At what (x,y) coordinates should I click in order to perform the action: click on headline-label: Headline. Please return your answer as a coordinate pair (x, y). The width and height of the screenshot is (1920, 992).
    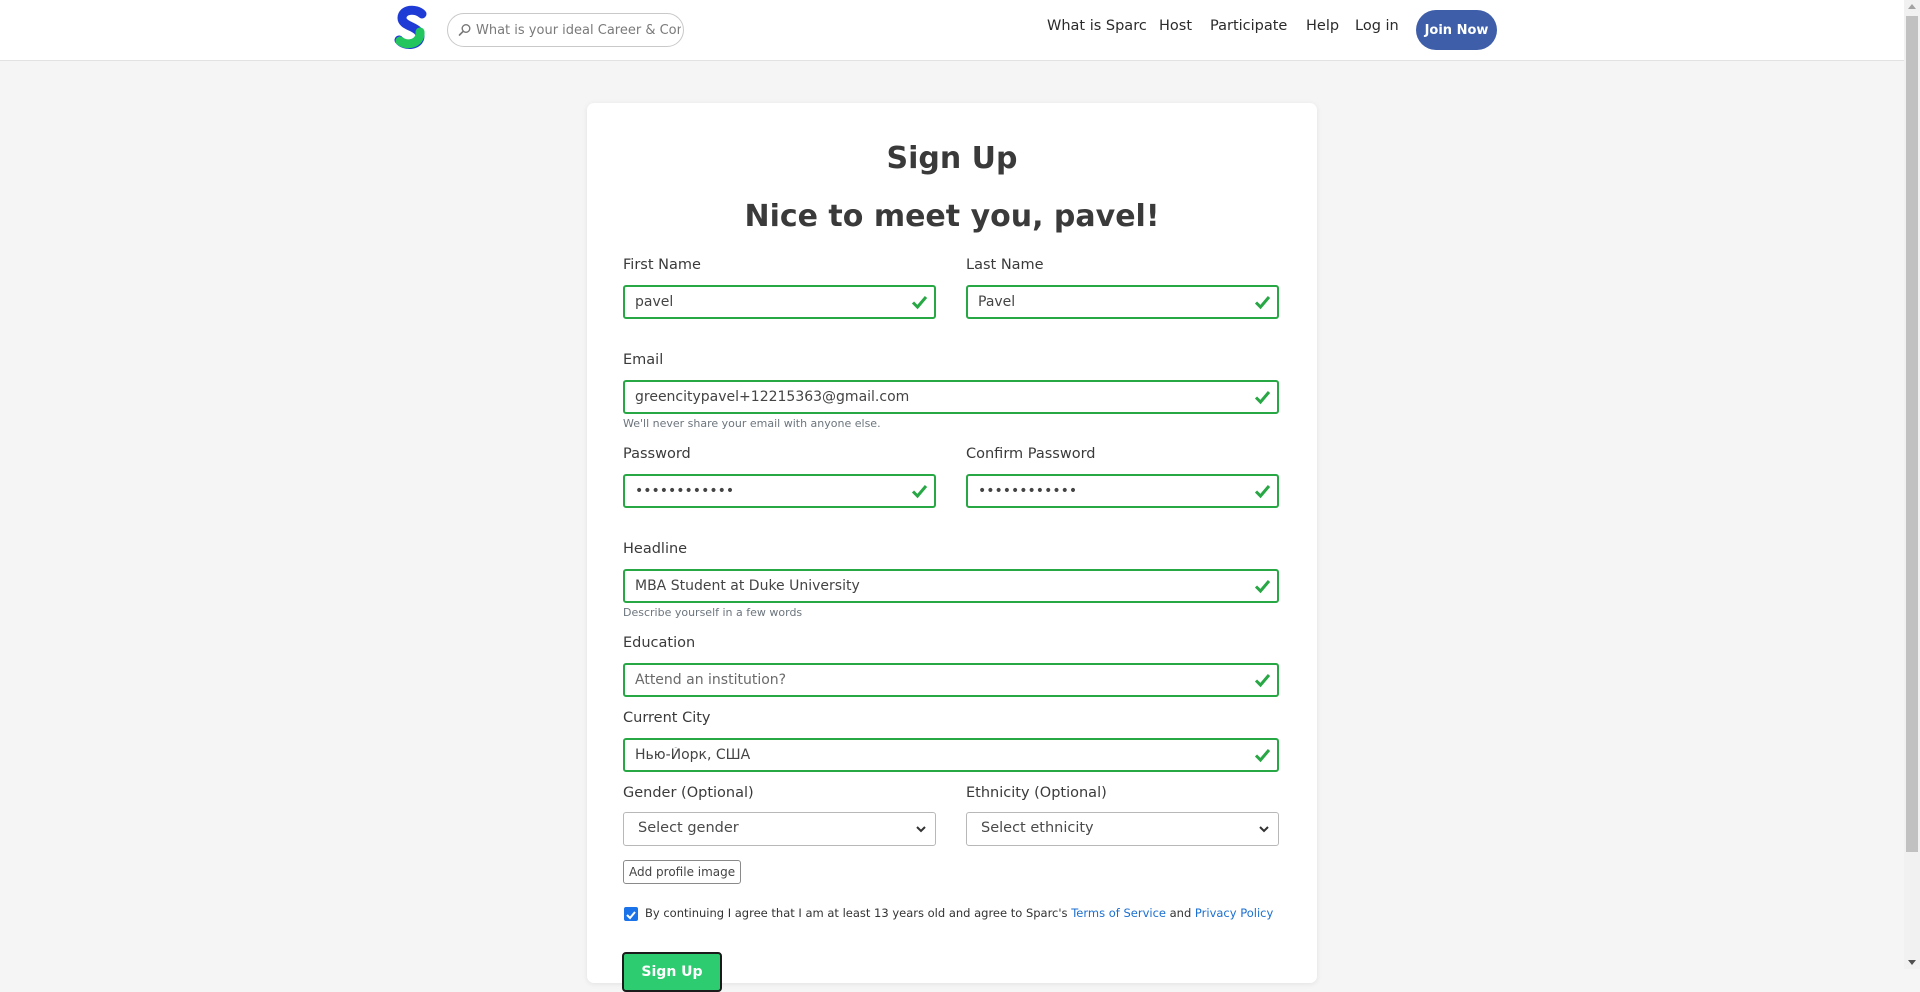
    Looking at the image, I should click on (655, 549).